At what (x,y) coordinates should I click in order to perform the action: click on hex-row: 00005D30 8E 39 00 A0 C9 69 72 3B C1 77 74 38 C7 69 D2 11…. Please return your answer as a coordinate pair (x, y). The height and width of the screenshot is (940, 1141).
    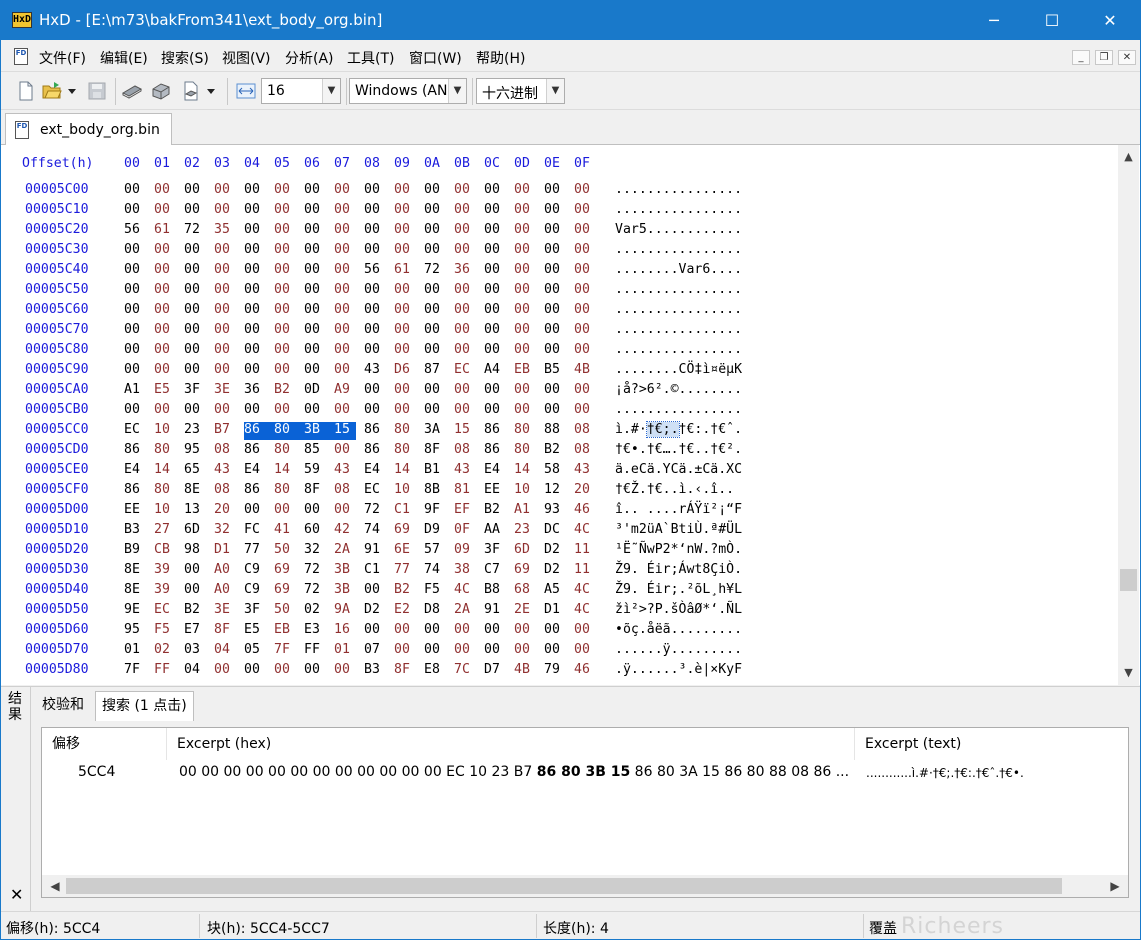
    Looking at the image, I should click on (561, 571).